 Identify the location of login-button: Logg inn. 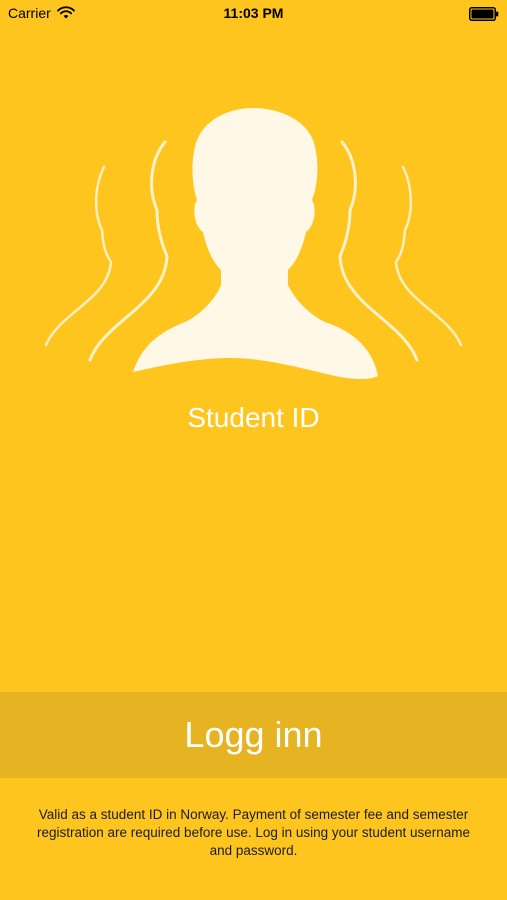
(253, 735).